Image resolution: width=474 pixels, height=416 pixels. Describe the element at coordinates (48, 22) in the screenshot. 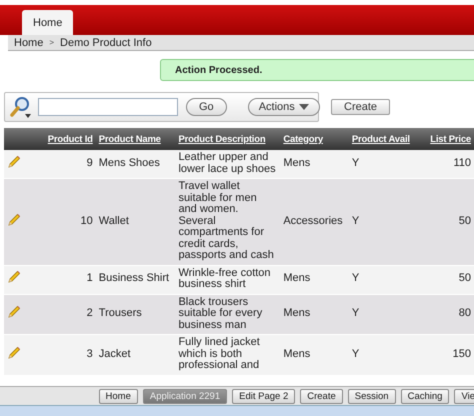

I see `tab: Home` at that location.